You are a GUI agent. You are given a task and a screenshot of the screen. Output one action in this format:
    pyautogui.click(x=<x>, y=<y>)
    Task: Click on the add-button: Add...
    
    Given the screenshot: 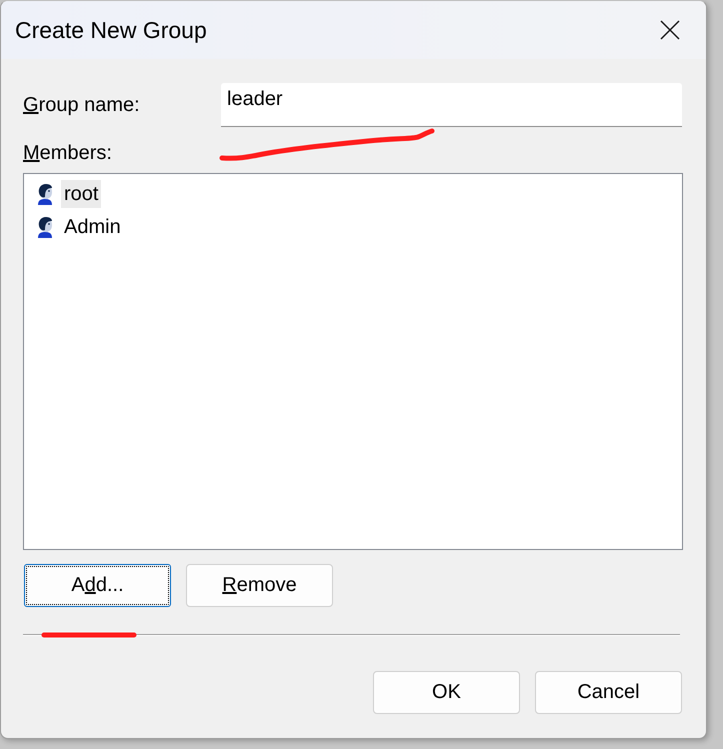 What is the action you would take?
    pyautogui.click(x=97, y=585)
    